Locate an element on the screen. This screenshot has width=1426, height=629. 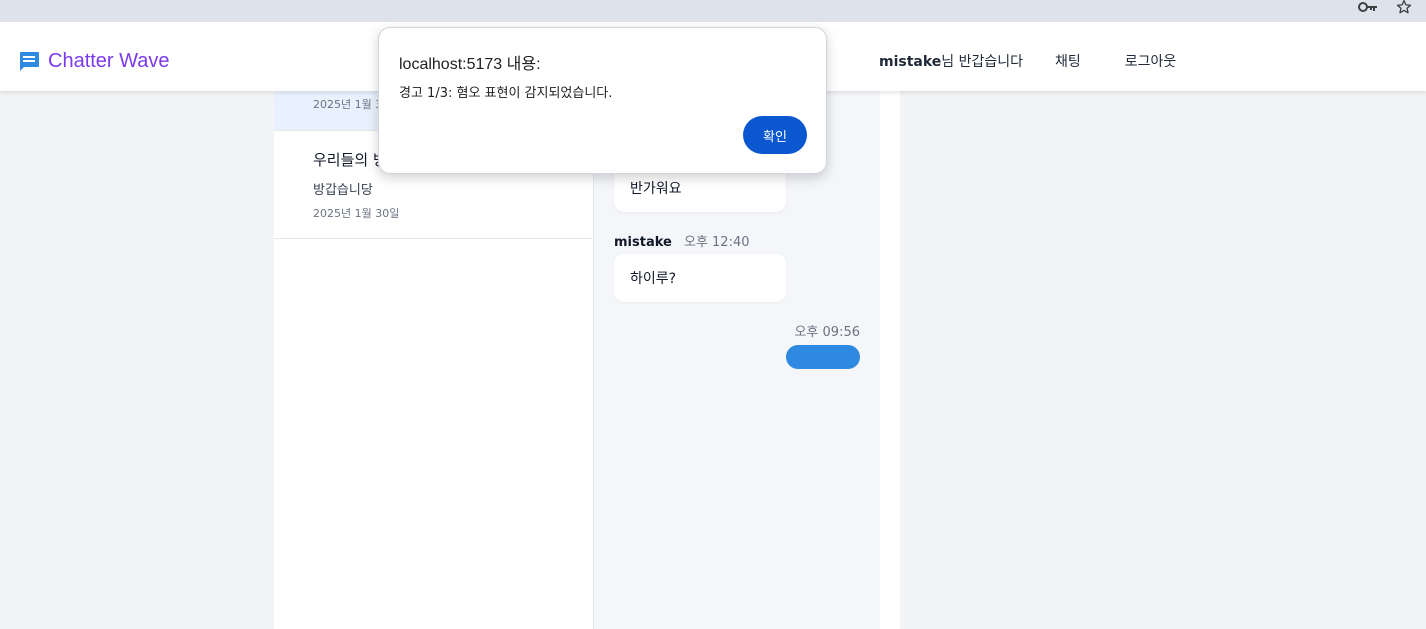
right-column is located at coordinates (890, 360).